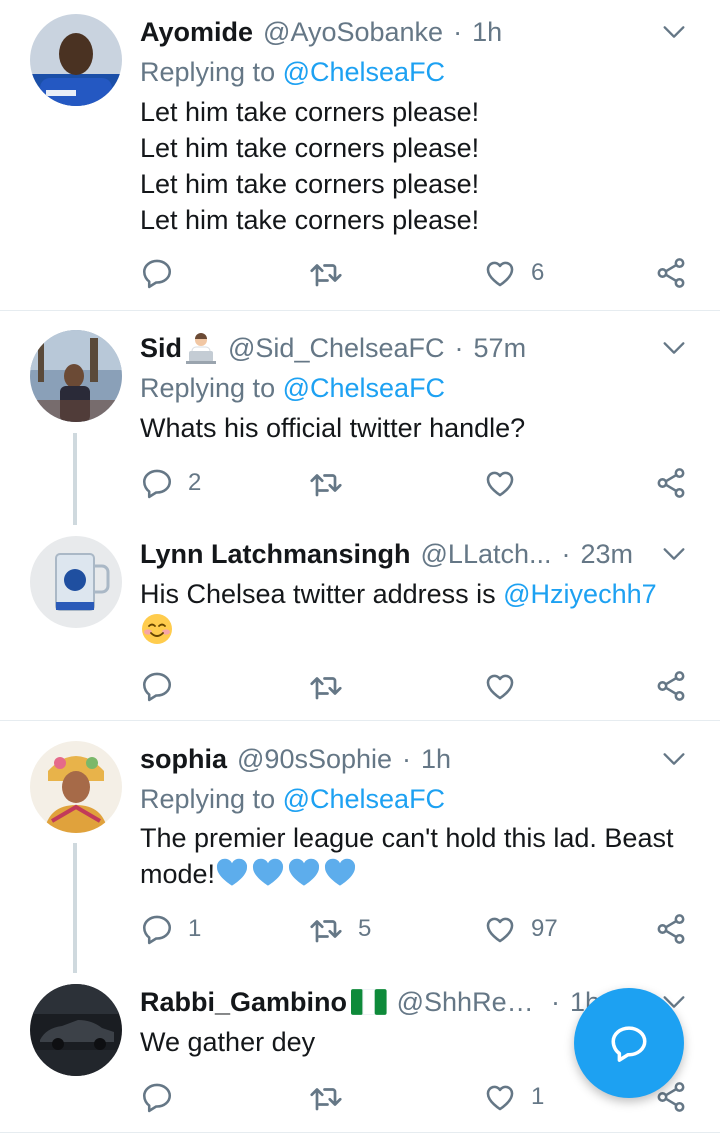 This screenshot has height=1142, width=720. Describe the element at coordinates (183, 759) in the screenshot. I see `user-name: sophia` at that location.